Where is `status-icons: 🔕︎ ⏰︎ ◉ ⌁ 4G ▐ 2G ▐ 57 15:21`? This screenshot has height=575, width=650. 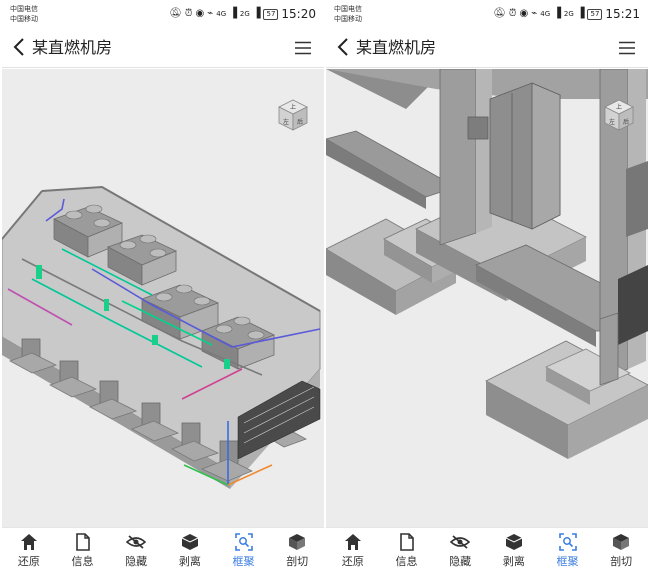 status-icons: 🔕︎ ⏰︎ ◉ ⌁ 4G ▐ 2G ▐ 57 15:21 is located at coordinates (566, 14).